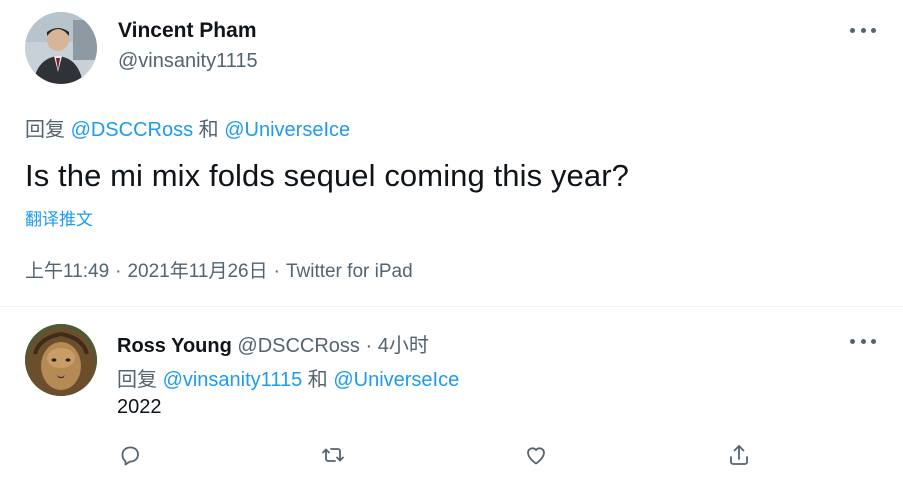  Describe the element at coordinates (187, 31) in the screenshot. I see `author-name: Vincent Pham` at that location.